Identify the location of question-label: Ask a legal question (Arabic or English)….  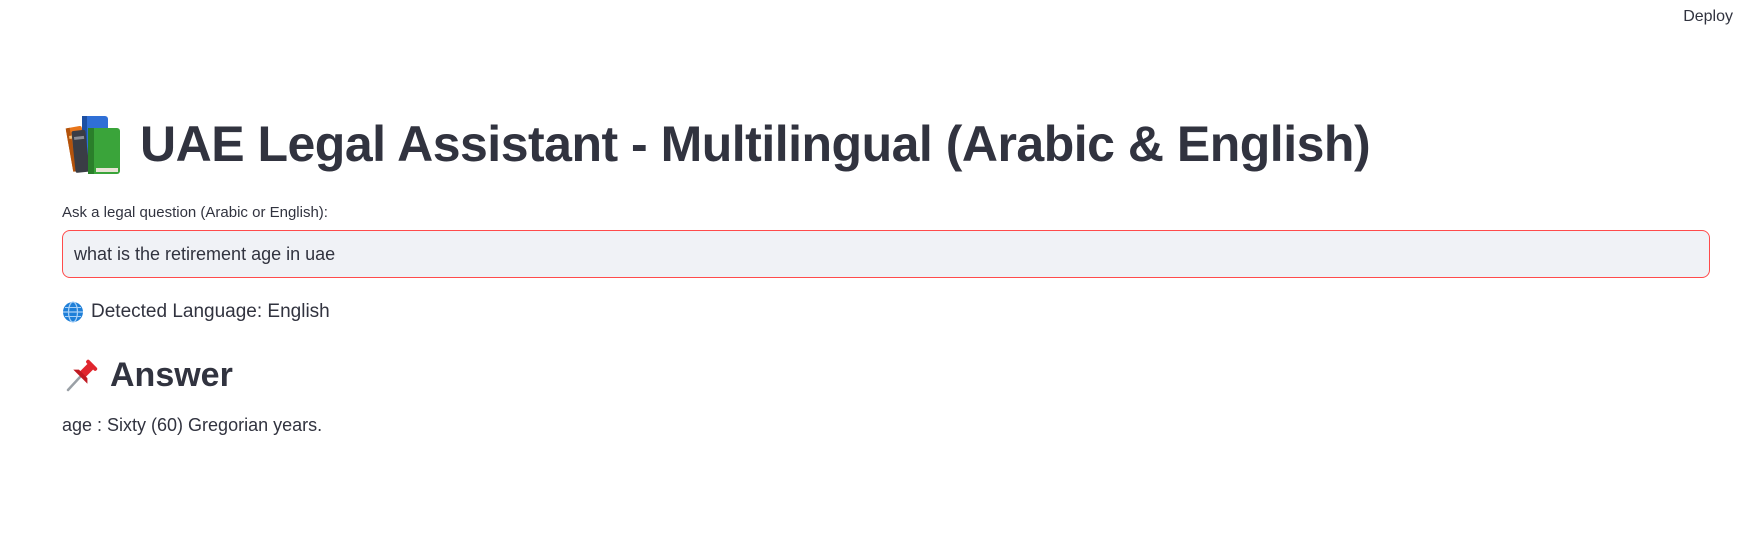
(195, 212).